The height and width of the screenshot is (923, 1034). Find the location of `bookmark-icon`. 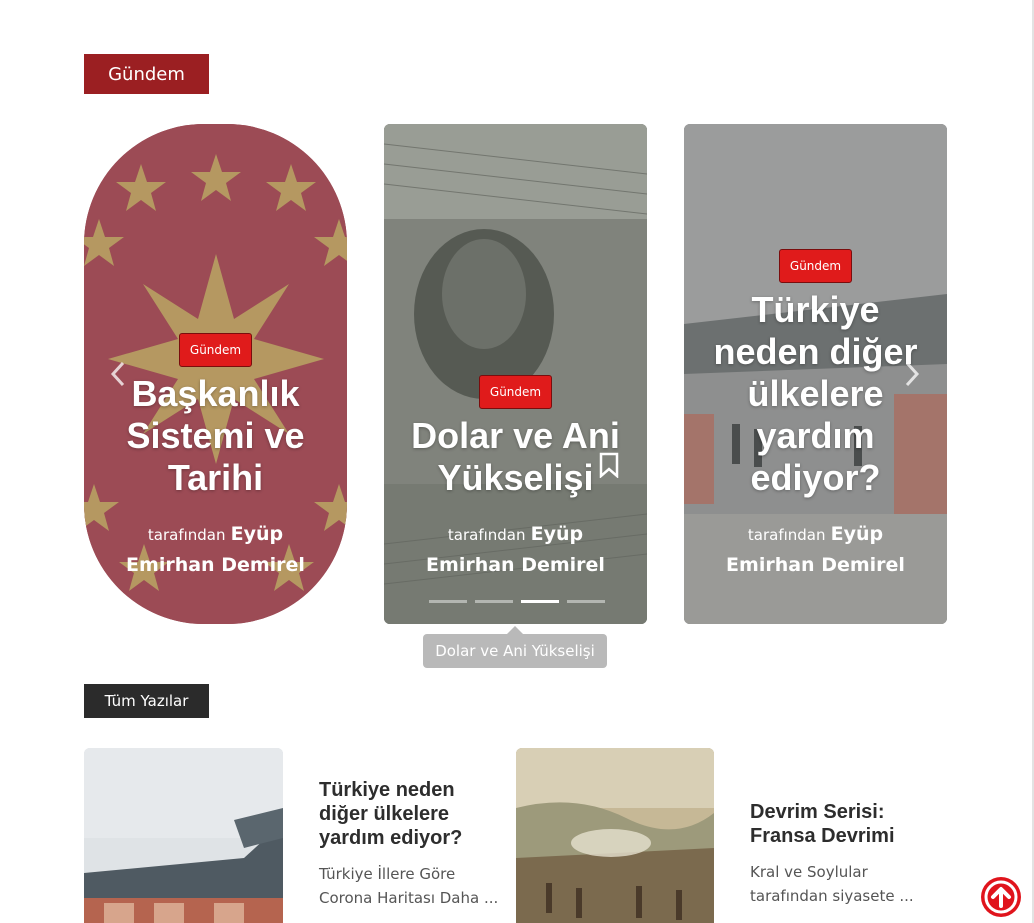

bookmark-icon is located at coordinates (609, 465).